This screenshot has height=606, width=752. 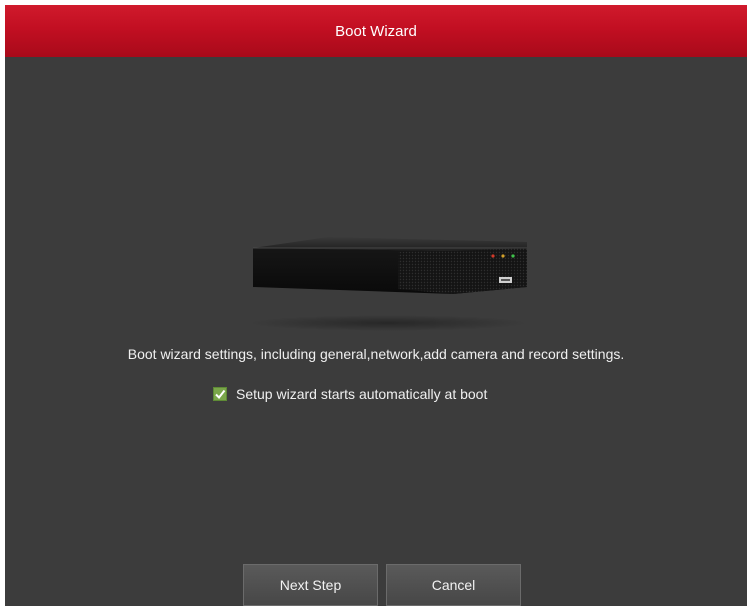 What do you see at coordinates (310, 585) in the screenshot?
I see `next-step-button: Next Step` at bounding box center [310, 585].